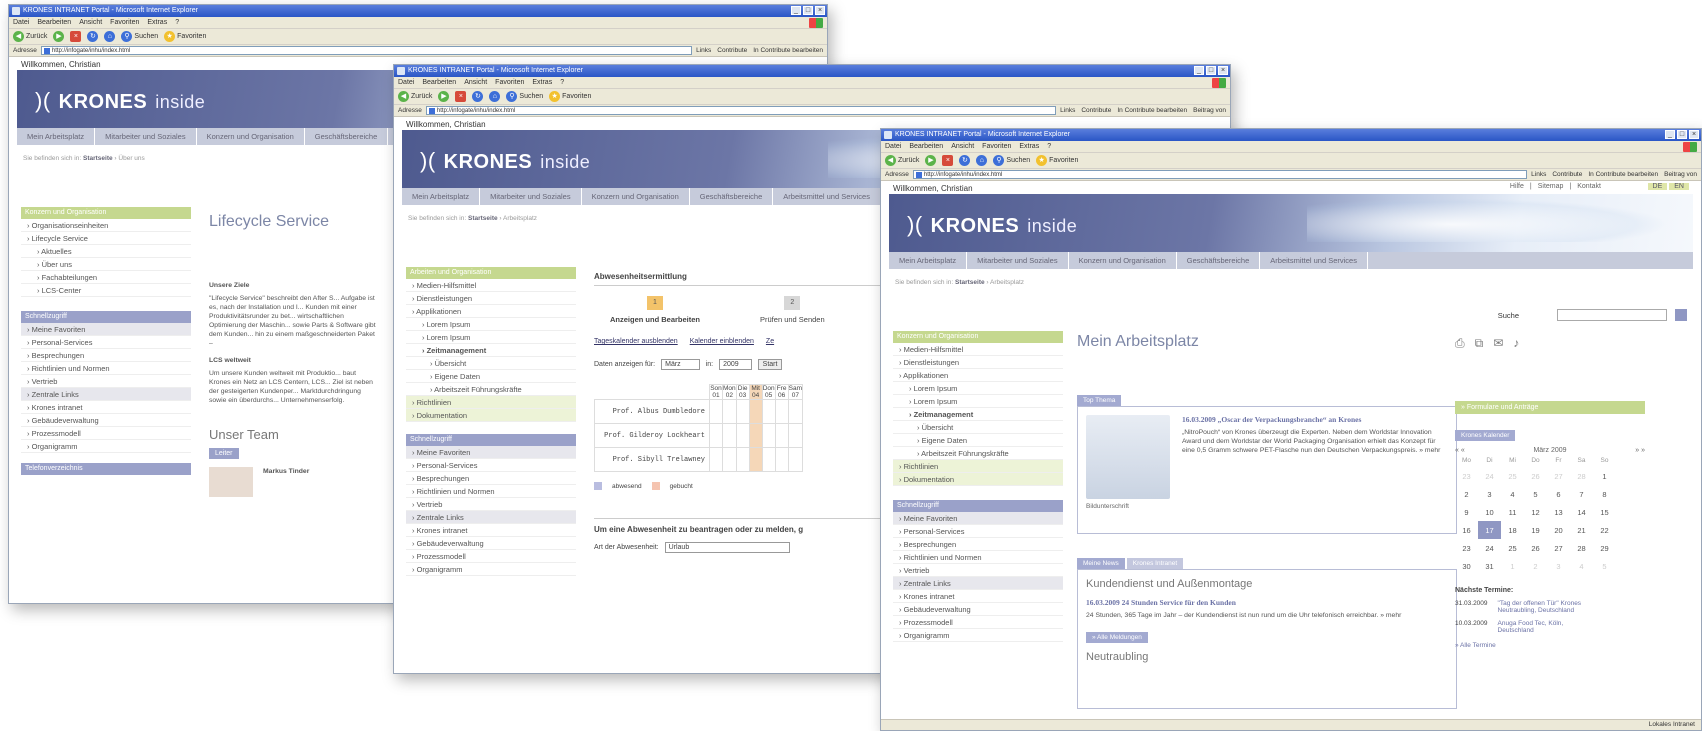 This screenshot has height=731, width=1702. What do you see at coordinates (54, 22) in the screenshot?
I see `menu-bearbeiten: Bearbeiten` at bounding box center [54, 22].